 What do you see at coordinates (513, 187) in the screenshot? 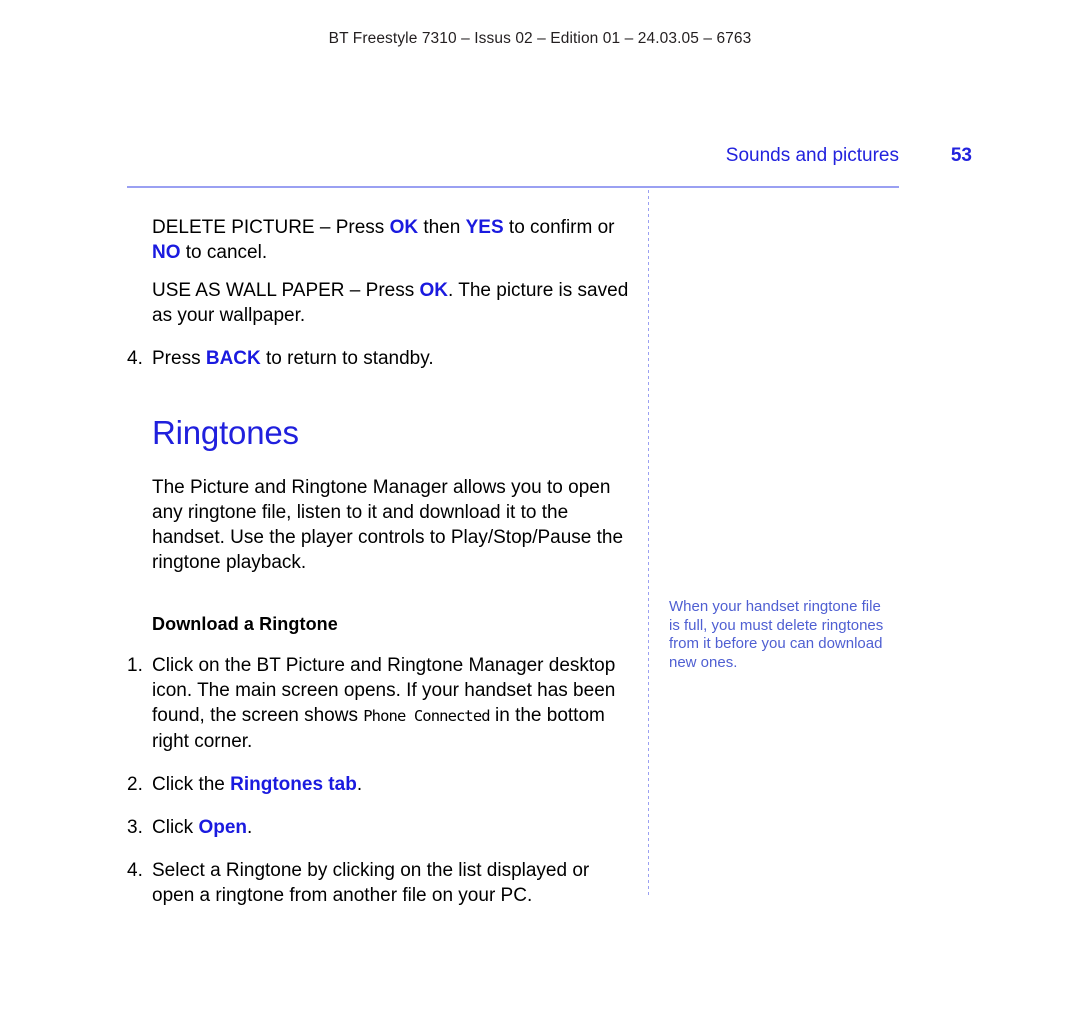
I see `header-rule` at bounding box center [513, 187].